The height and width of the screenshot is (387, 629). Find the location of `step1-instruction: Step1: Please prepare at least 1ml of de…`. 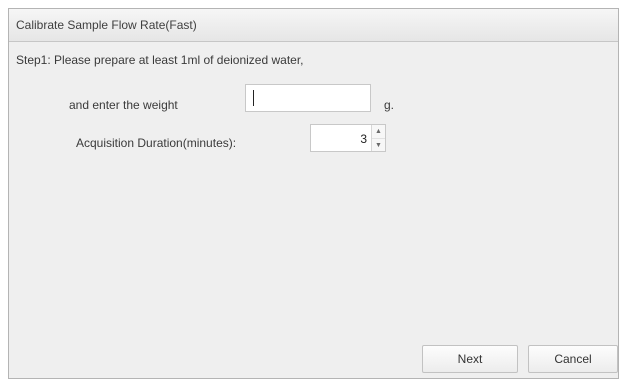

step1-instruction: Step1: Please prepare at least 1ml of de… is located at coordinates (160, 60).